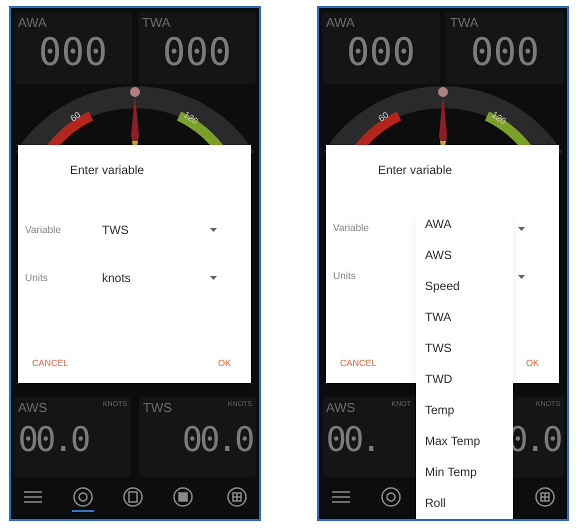 Image resolution: width=585 pixels, height=529 pixels. I want to click on tile-label: TWS, so click(157, 407).